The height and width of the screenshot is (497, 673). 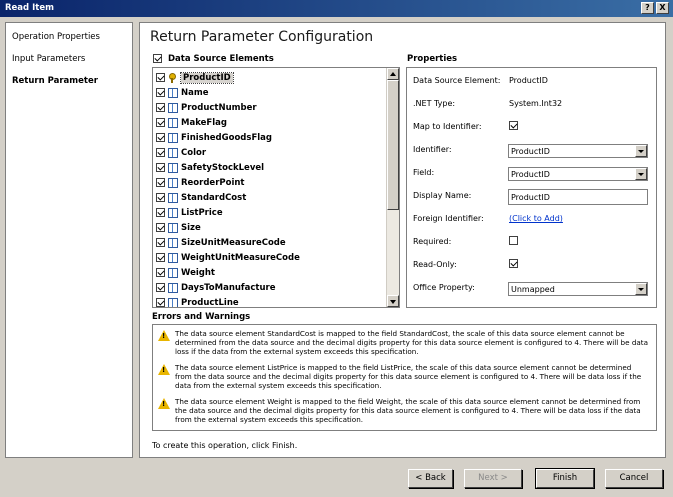 What do you see at coordinates (173, 77) in the screenshot?
I see `key-icon` at bounding box center [173, 77].